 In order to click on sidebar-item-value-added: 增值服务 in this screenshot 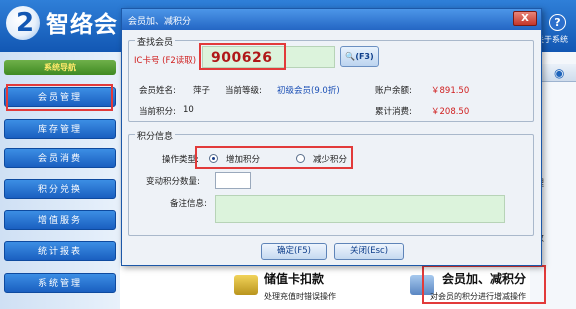, I will do `click(60, 220)`.